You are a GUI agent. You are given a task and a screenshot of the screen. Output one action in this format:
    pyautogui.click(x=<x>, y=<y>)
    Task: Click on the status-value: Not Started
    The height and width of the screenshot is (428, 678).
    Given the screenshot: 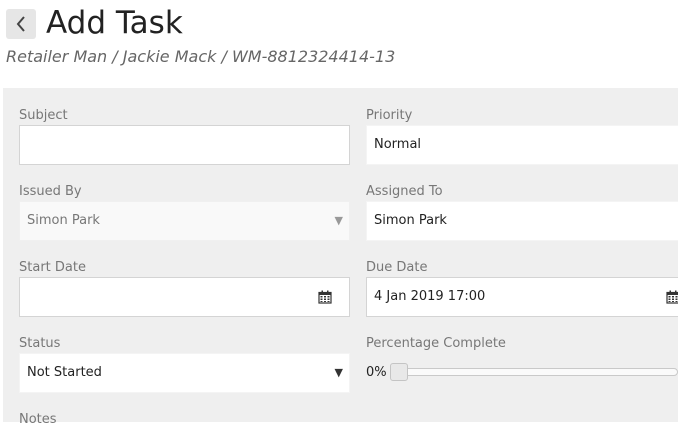 What is the action you would take?
    pyautogui.click(x=64, y=372)
    